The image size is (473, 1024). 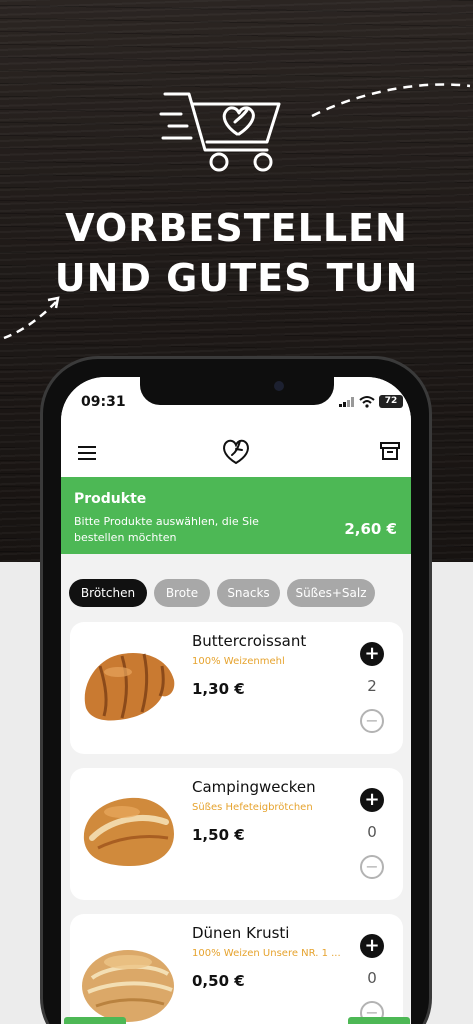 I want to click on dashed-path-right, so click(x=391, y=100).